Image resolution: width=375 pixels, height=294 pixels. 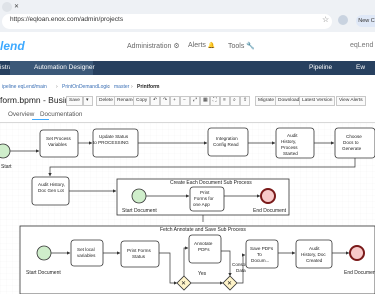 What do you see at coordinates (351, 142) in the screenshot?
I see `task-choose-docs-label-2: Docs to` at bounding box center [351, 142].